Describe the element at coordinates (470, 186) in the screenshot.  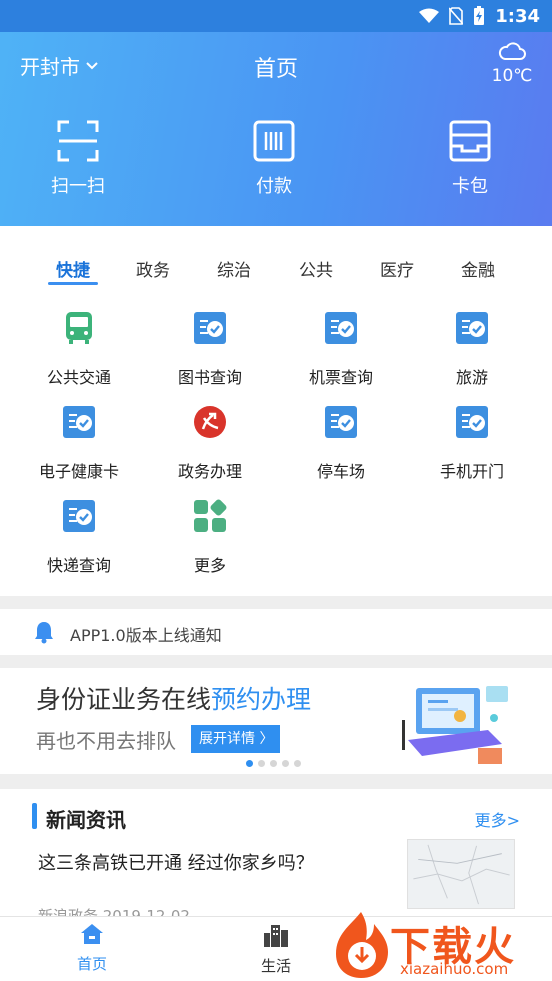
I see `card-wallet-label: 卡包` at that location.